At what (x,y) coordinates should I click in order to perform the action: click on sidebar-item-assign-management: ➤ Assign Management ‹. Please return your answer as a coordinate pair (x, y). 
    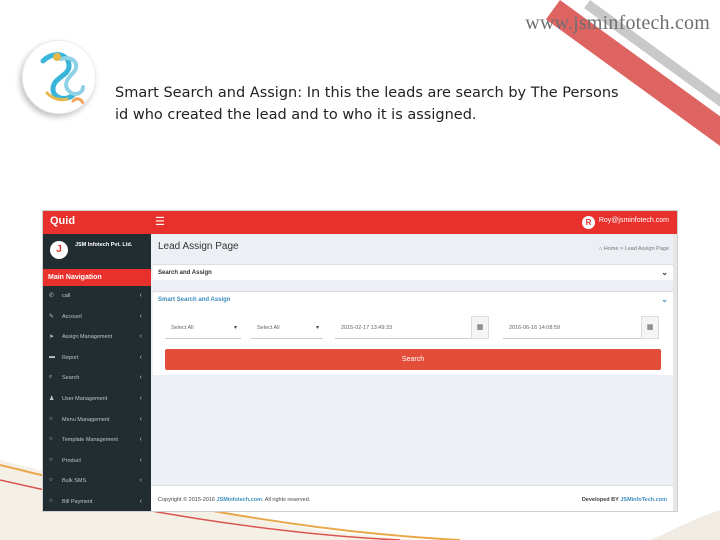
    Looking at the image, I should click on (97, 337).